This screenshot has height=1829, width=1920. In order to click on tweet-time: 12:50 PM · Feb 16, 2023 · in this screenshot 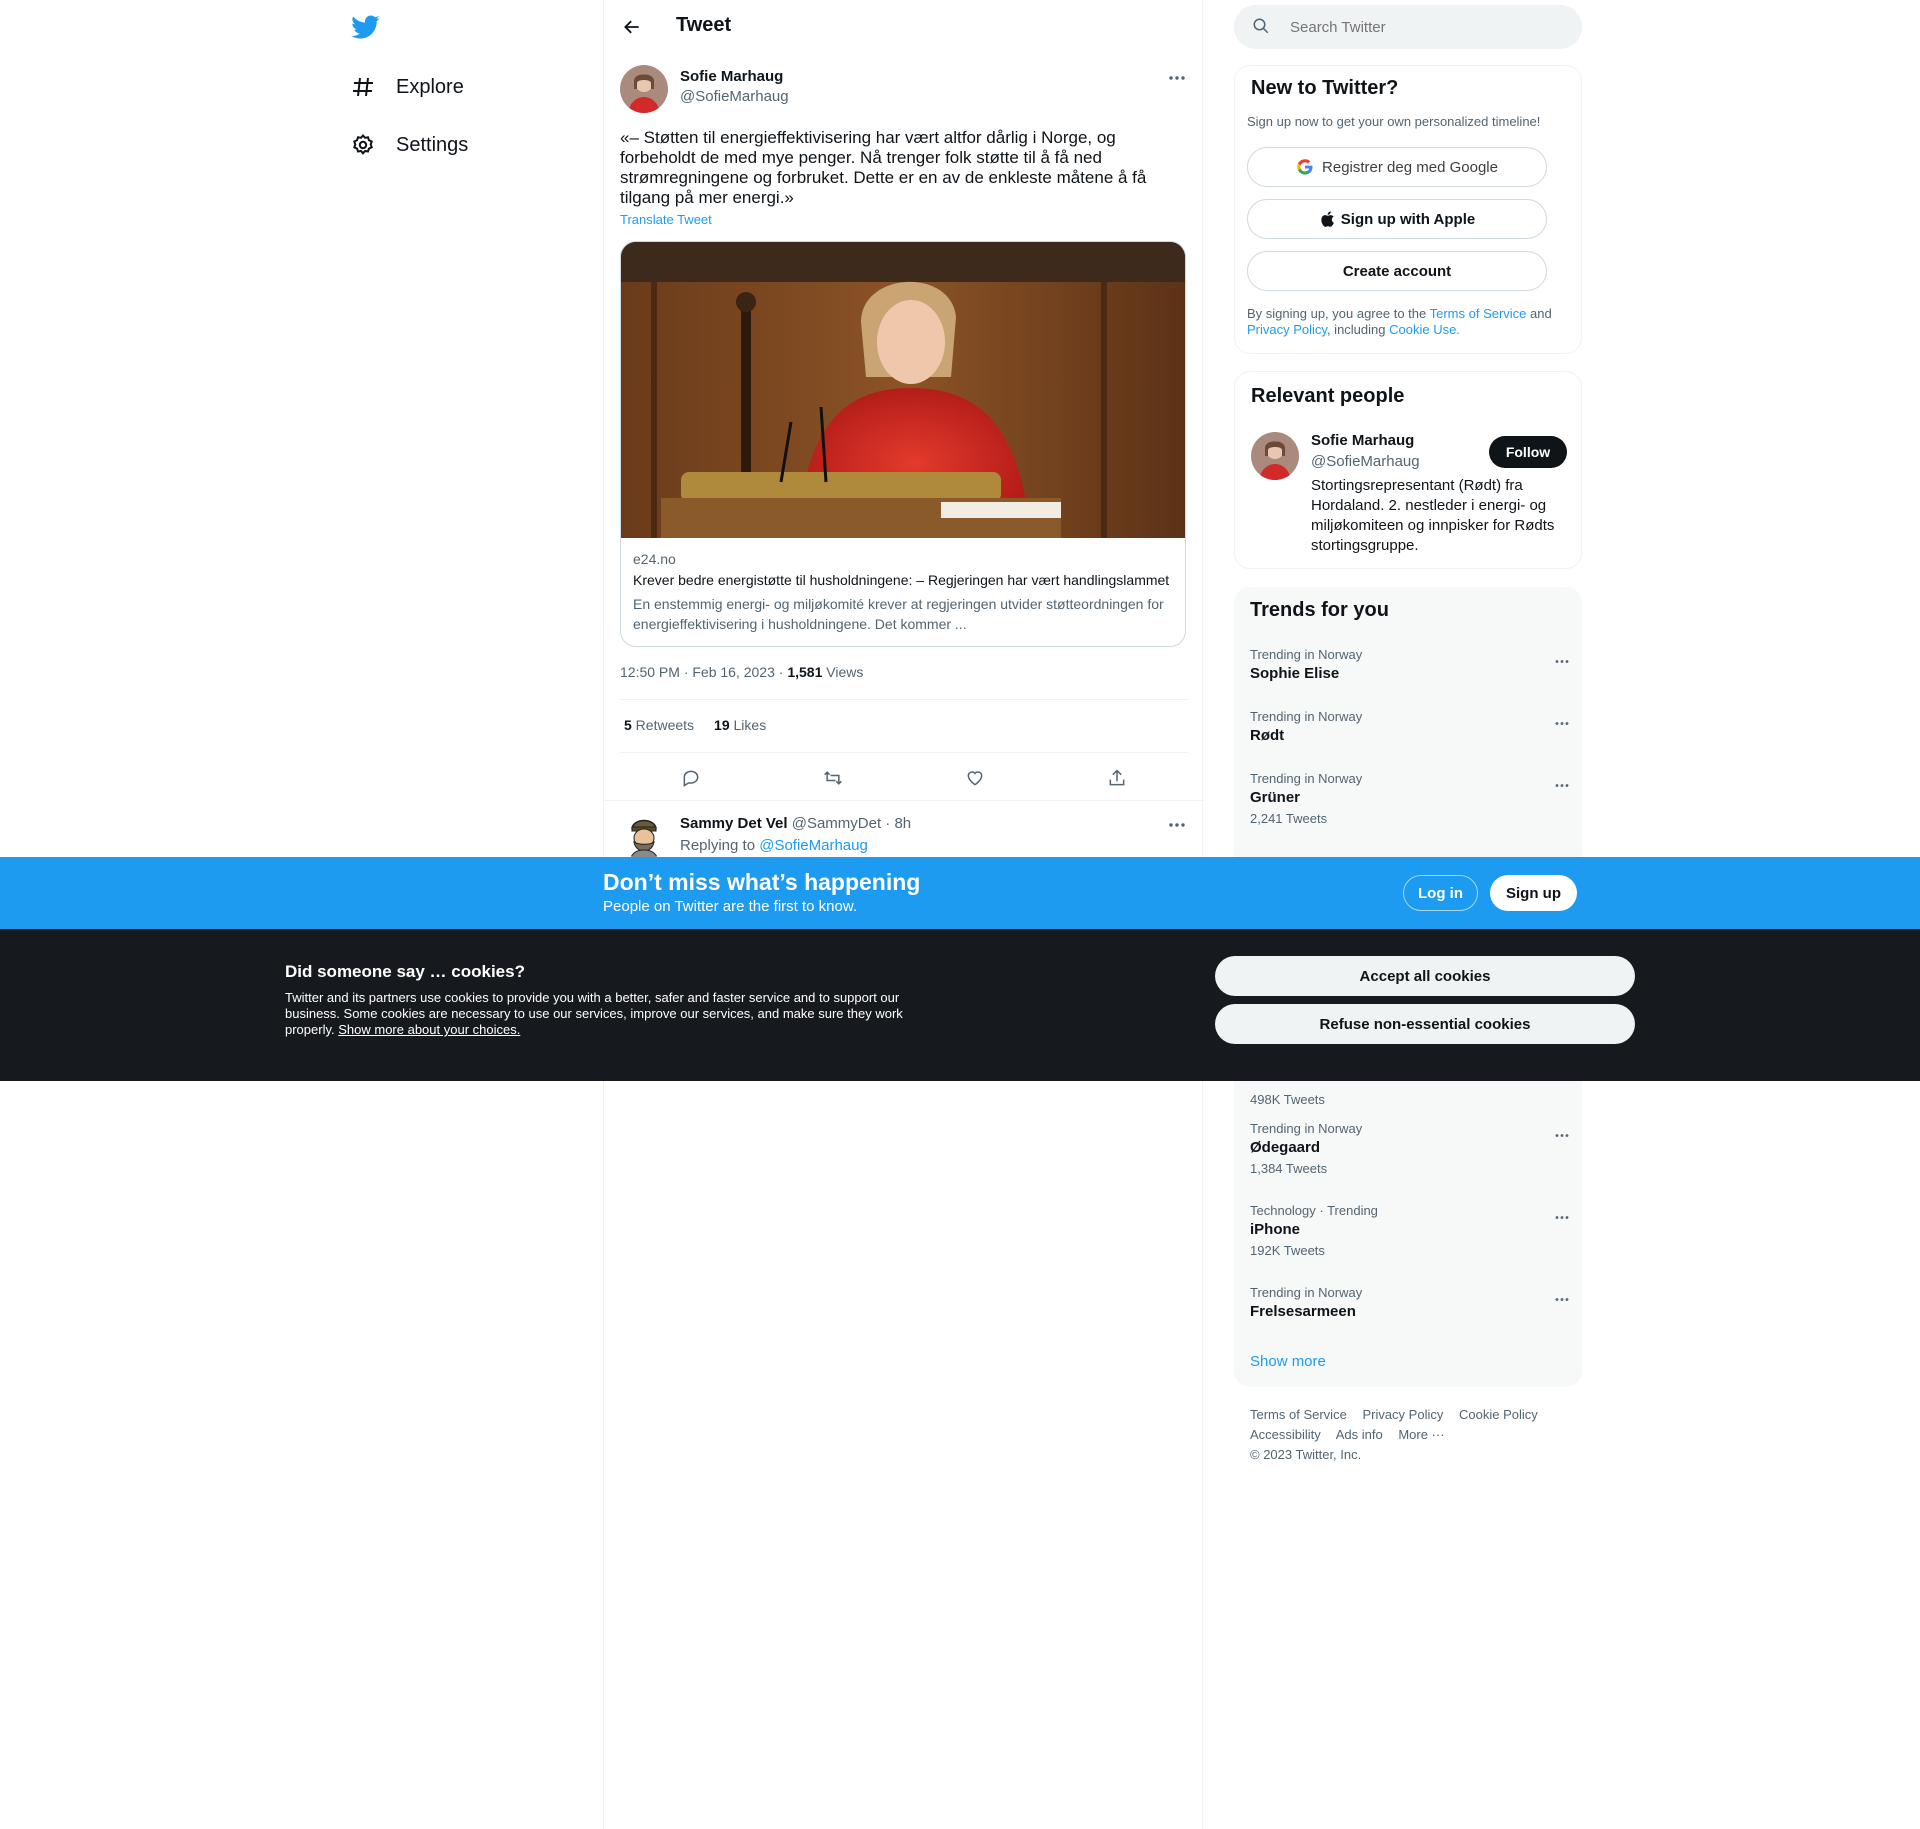, I will do `click(703, 672)`.